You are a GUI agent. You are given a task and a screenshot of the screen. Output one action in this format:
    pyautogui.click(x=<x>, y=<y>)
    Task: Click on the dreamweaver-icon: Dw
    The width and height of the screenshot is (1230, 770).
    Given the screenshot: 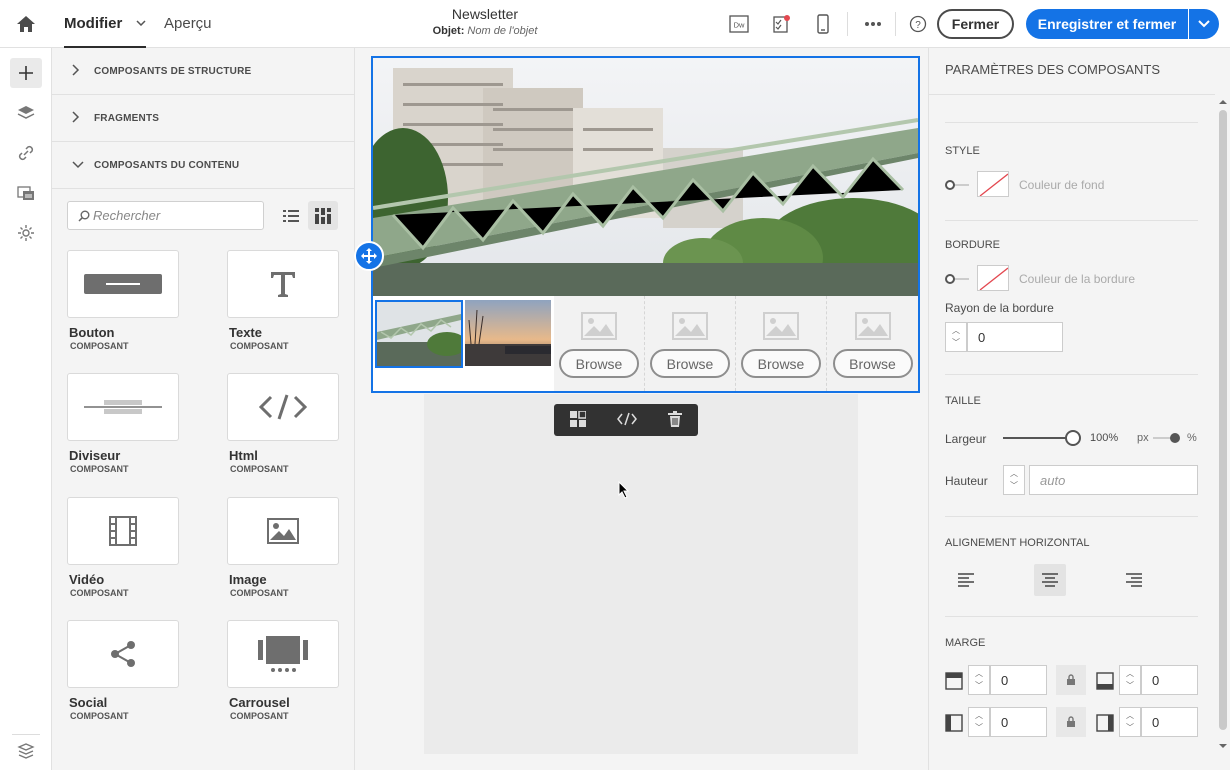 What is the action you would take?
    pyautogui.click(x=739, y=24)
    